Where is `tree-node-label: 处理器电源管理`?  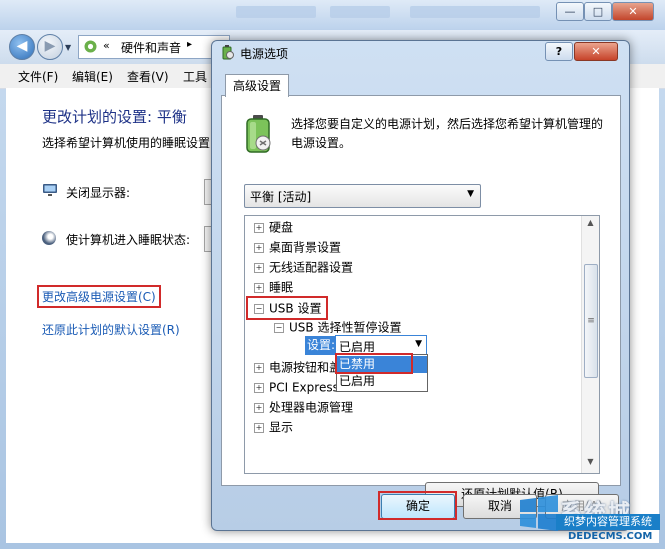
tree-node-label: 处理器电源管理 is located at coordinates (311, 407).